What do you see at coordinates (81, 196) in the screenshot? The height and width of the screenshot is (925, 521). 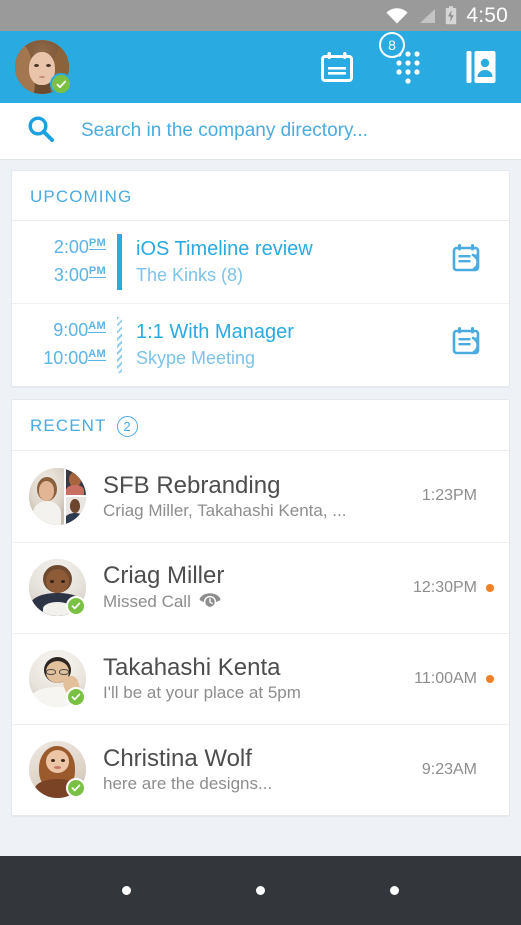 I see `upcoming-title: UPCOMING` at bounding box center [81, 196].